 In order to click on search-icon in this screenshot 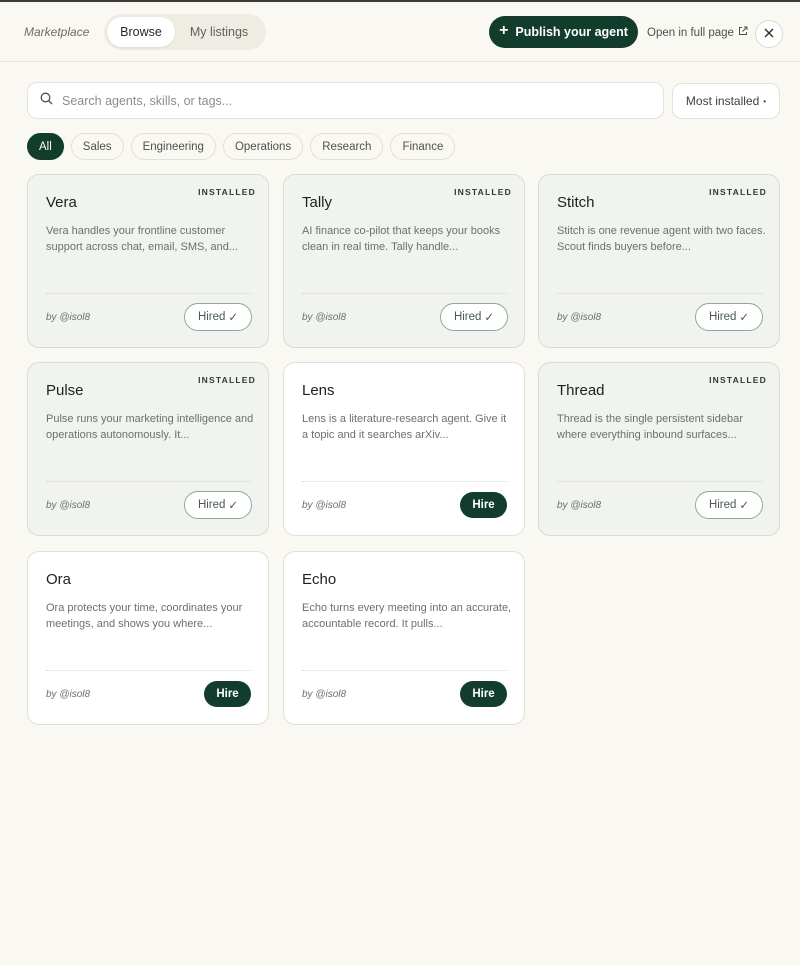, I will do `click(46, 101)`.